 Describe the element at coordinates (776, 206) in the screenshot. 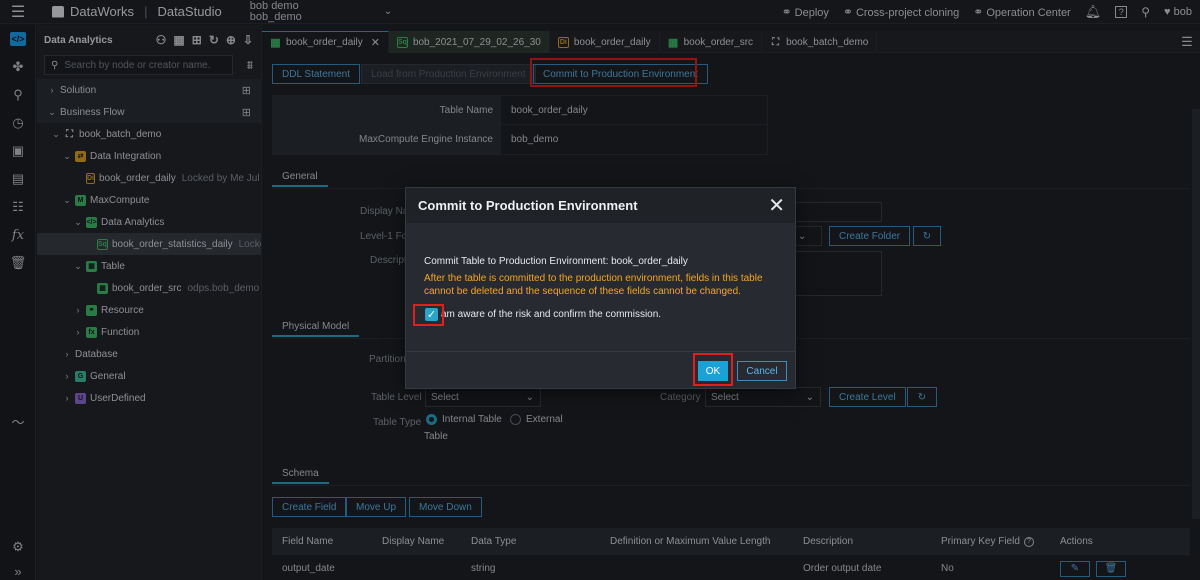

I see `close-icon: ✕` at that location.